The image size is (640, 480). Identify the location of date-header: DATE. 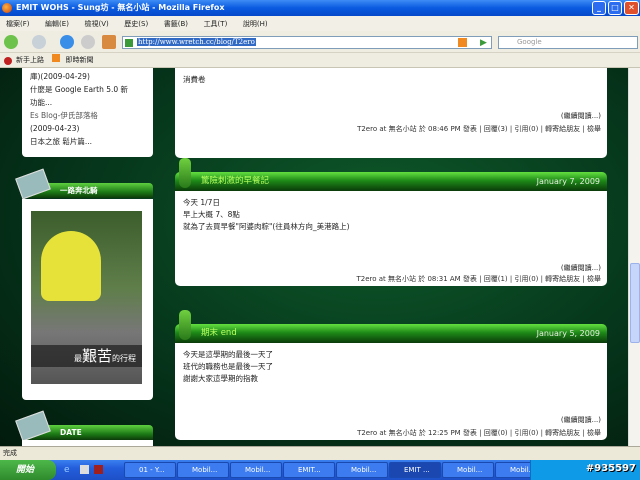
(84, 426).